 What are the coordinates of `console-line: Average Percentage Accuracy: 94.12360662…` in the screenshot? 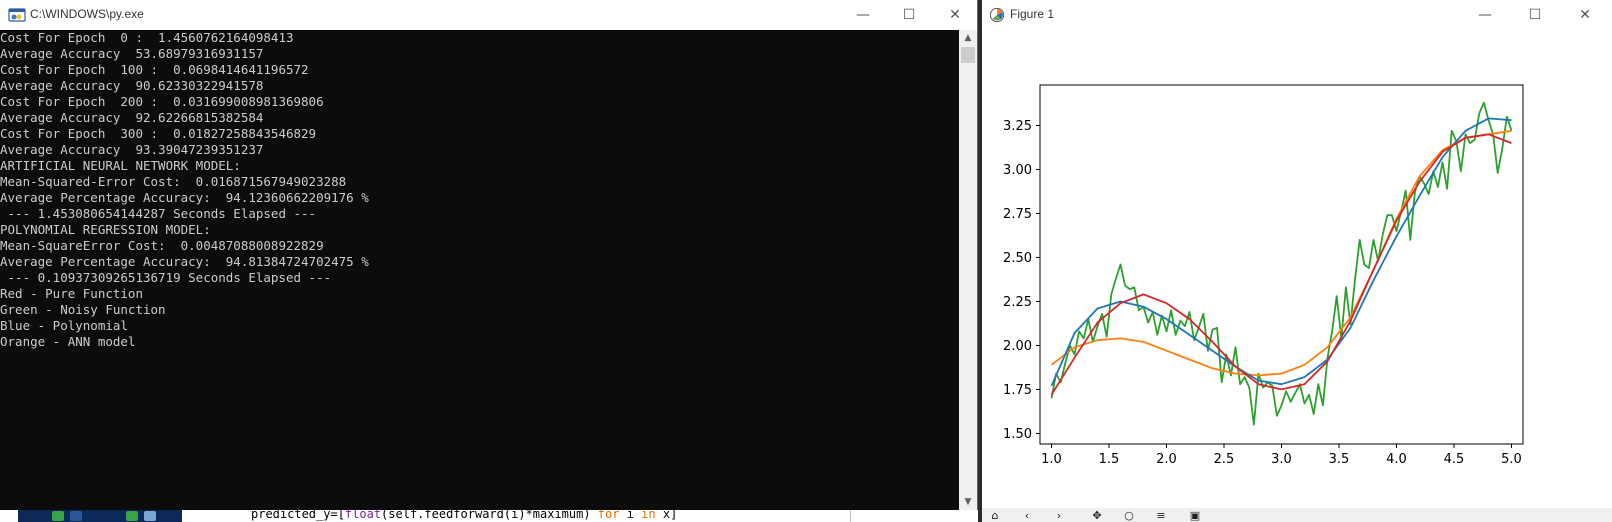 It's located at (184, 197).